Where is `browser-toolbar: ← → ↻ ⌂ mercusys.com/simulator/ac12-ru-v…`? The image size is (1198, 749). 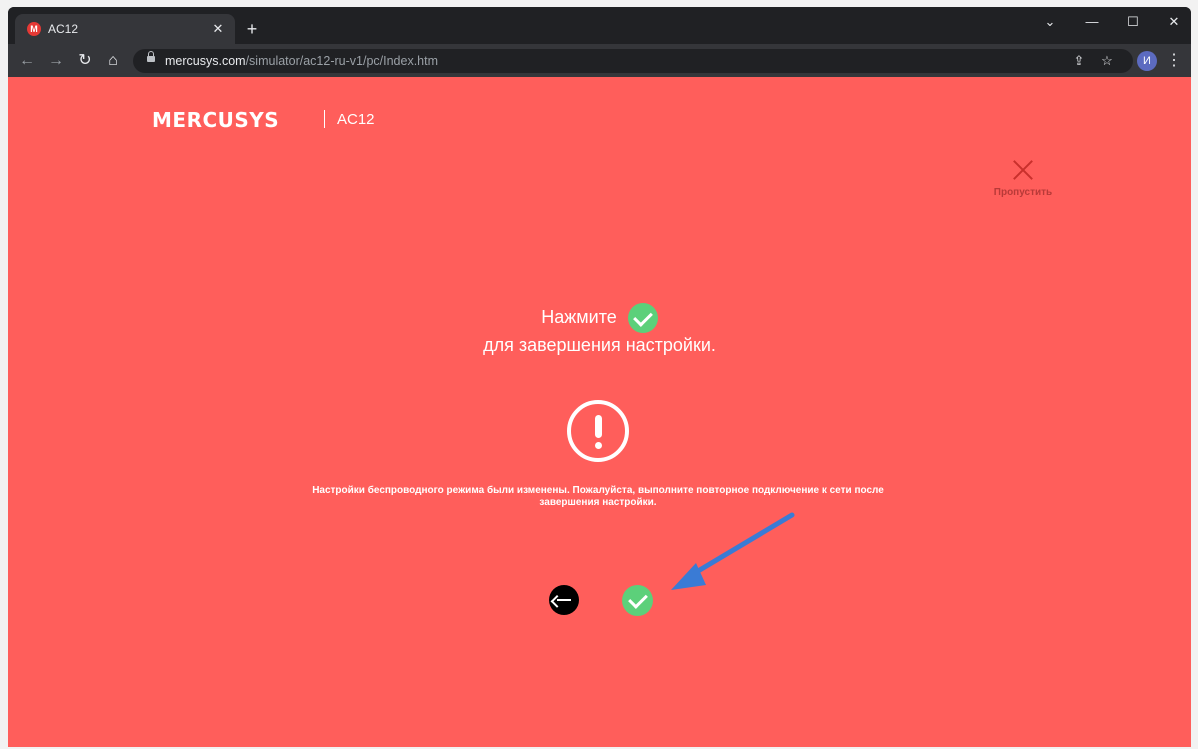 browser-toolbar: ← → ↻ ⌂ mercusys.com/simulator/ac12-ru-v… is located at coordinates (599, 60).